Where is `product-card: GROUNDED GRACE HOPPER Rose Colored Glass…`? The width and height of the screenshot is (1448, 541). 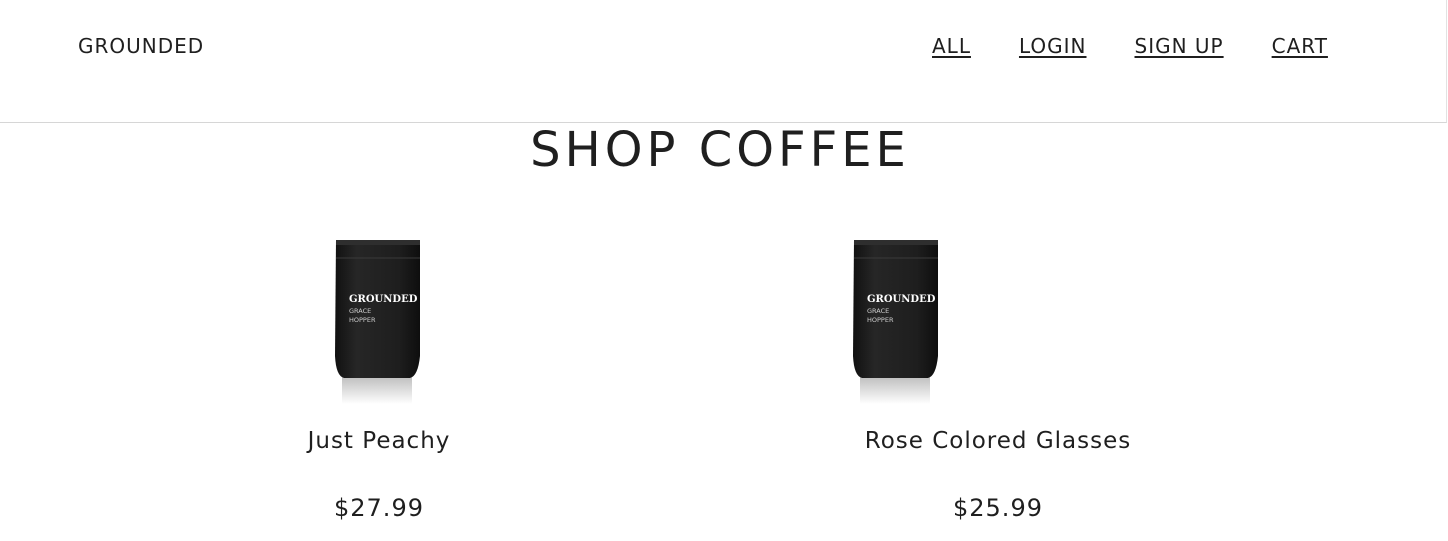 product-card: GROUNDED GRACE HOPPER Rose Colored Glass… is located at coordinates (998, 379).